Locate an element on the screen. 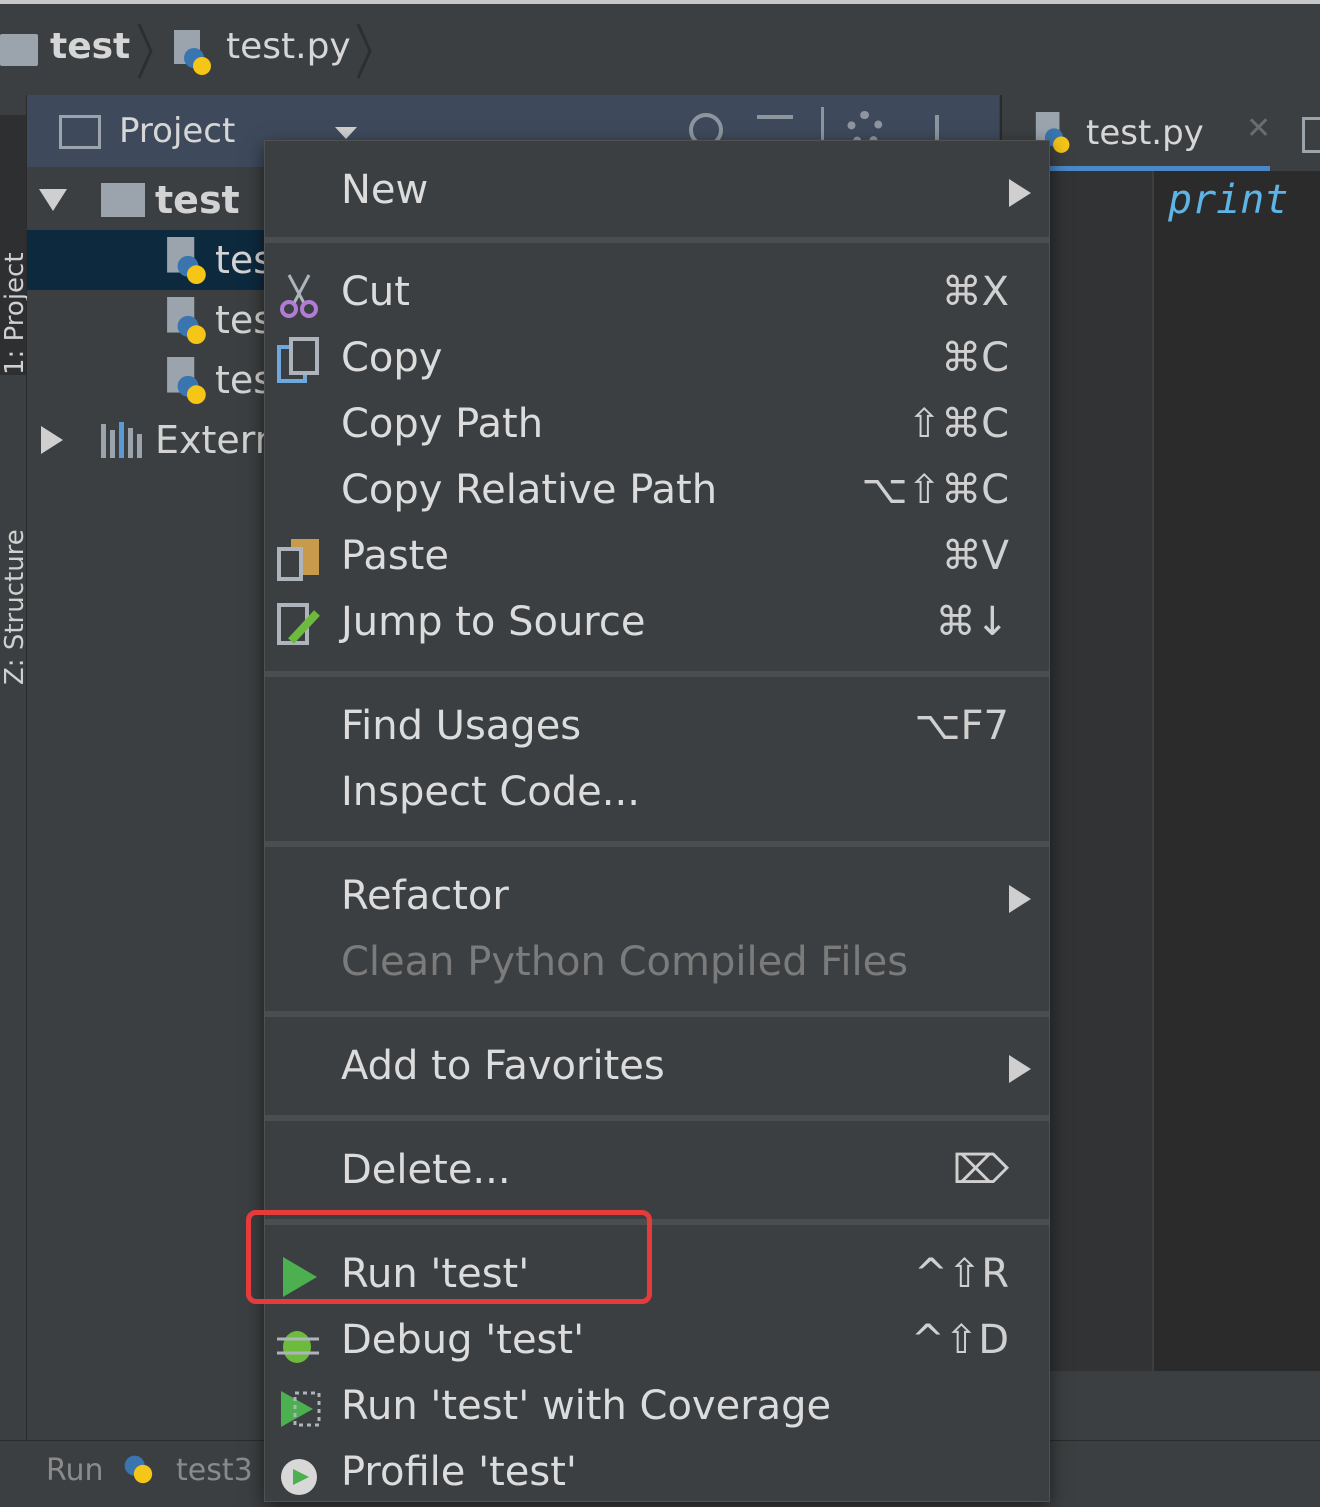 The image size is (1320, 1507). menu-item-paste: Paste ⌘V is located at coordinates (657, 558).